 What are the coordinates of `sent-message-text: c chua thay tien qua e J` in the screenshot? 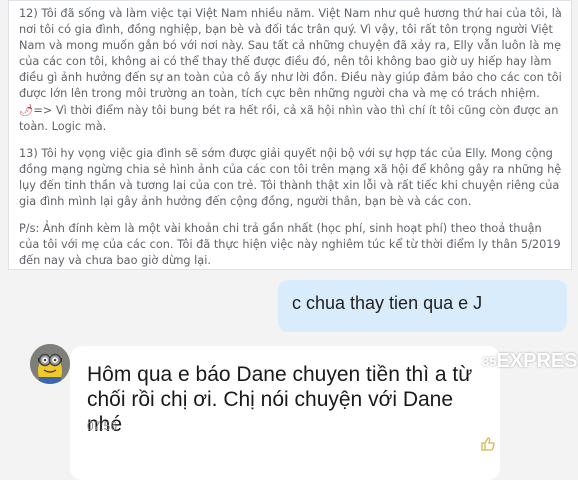 It's located at (387, 303).